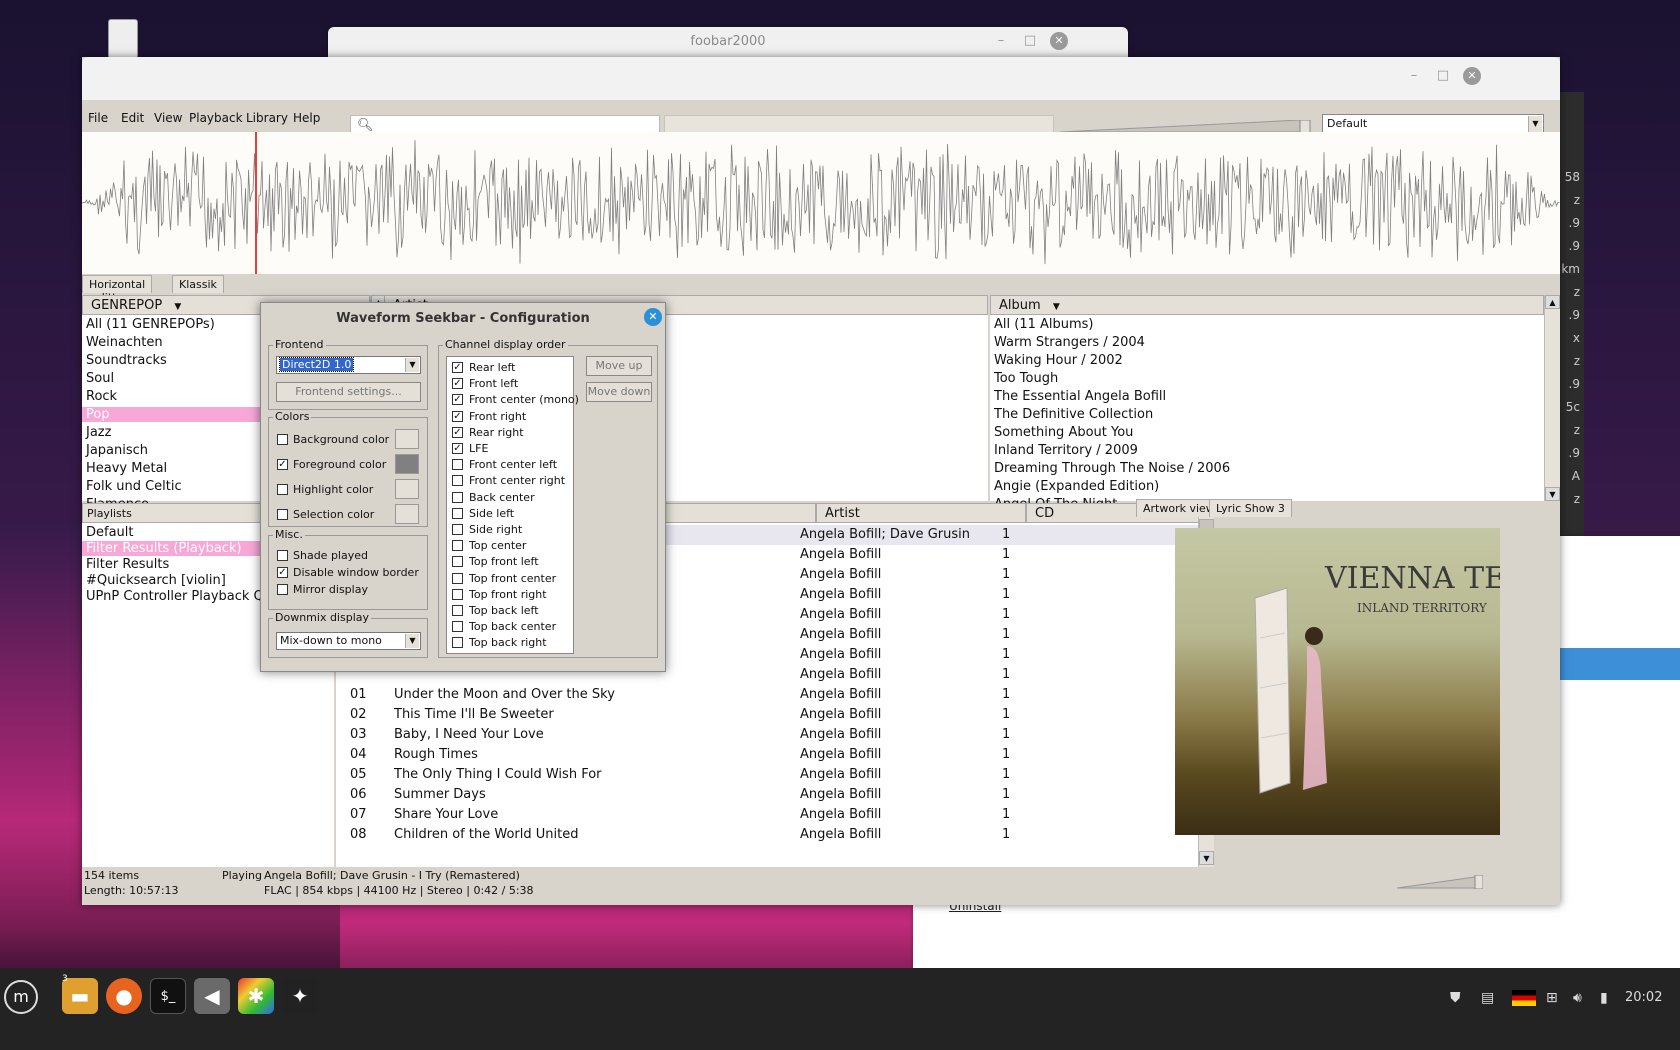 The width and height of the screenshot is (1680, 1050). Describe the element at coordinates (1440, 882) in the screenshot. I see `status-volume-slider` at that location.